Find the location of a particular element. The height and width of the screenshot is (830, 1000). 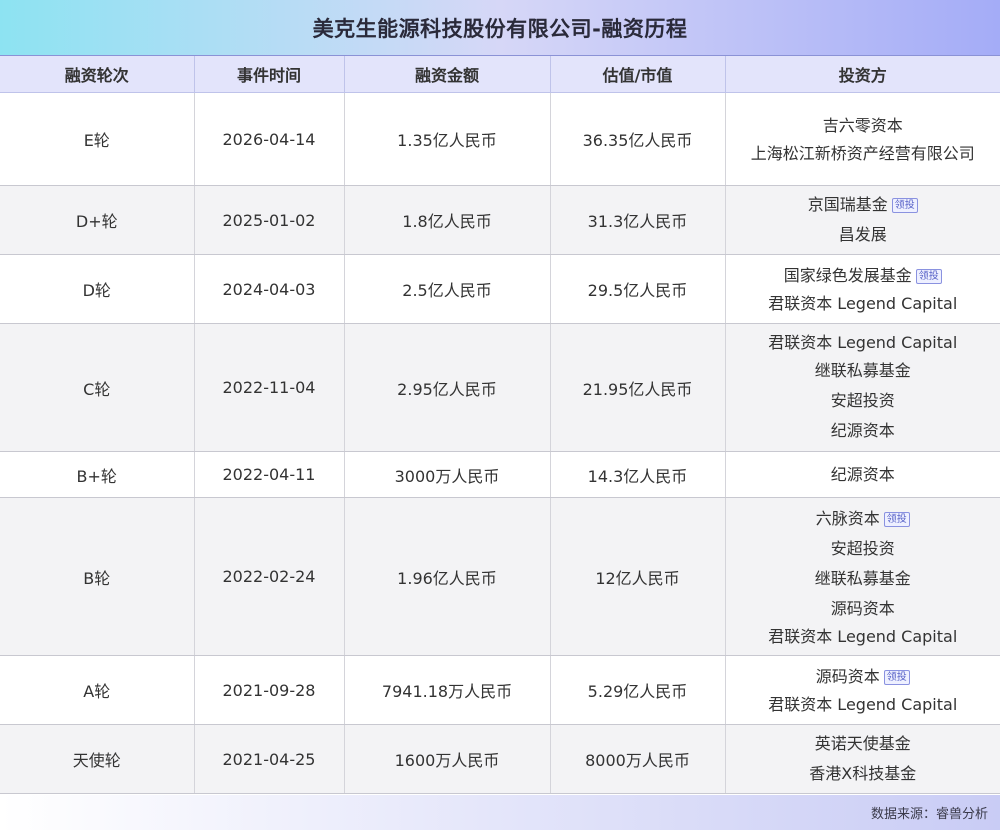

amount-cell: 1.35亿人民币 is located at coordinates (447, 139).